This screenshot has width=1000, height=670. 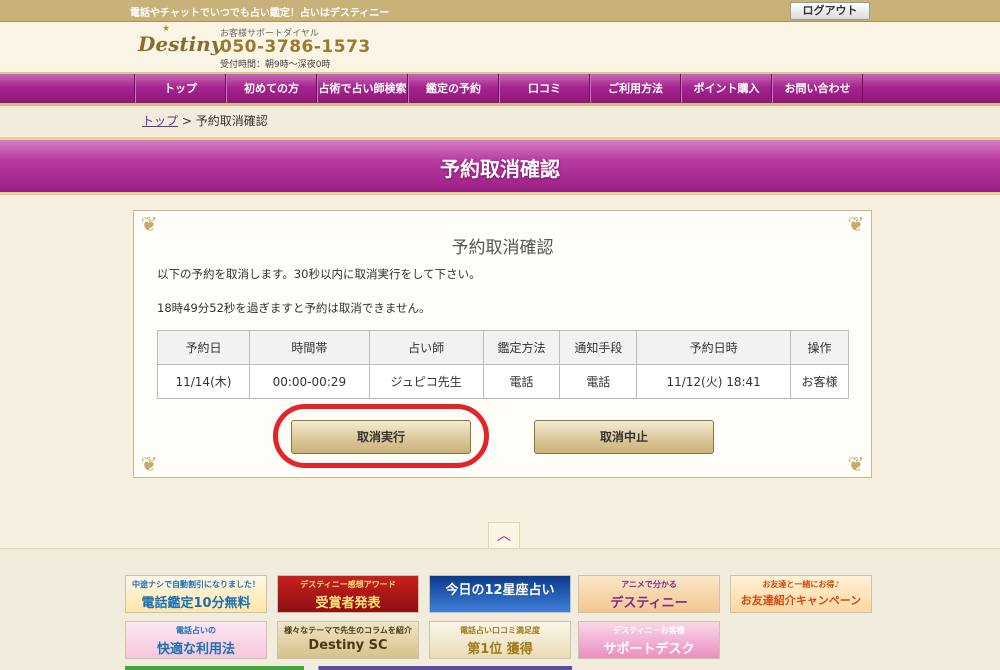 What do you see at coordinates (319, 274) in the screenshot?
I see `cancel-instruction: 以下の予約を取消します。30秒以内に取消実行をして下さい。` at bounding box center [319, 274].